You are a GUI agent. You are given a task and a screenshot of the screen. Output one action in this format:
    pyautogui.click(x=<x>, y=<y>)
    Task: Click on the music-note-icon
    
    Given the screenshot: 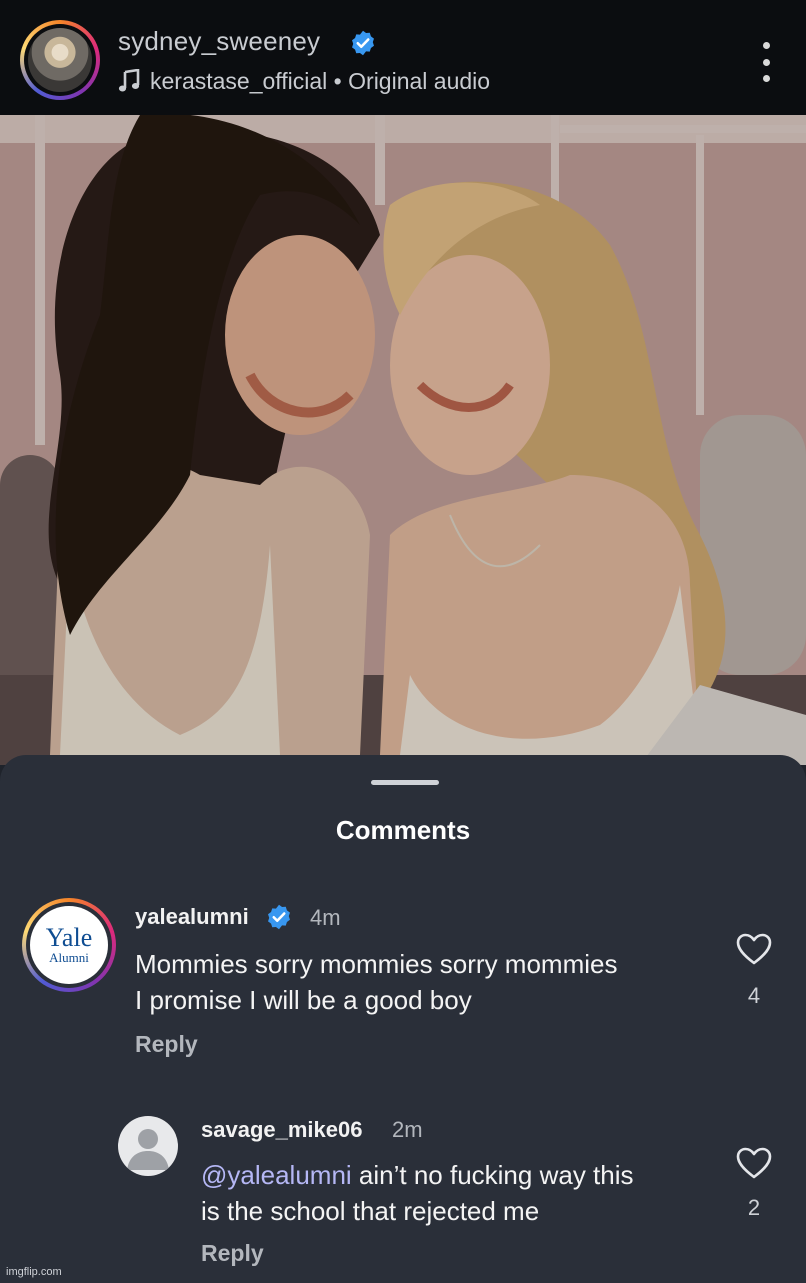 What is the action you would take?
    pyautogui.click(x=129, y=80)
    